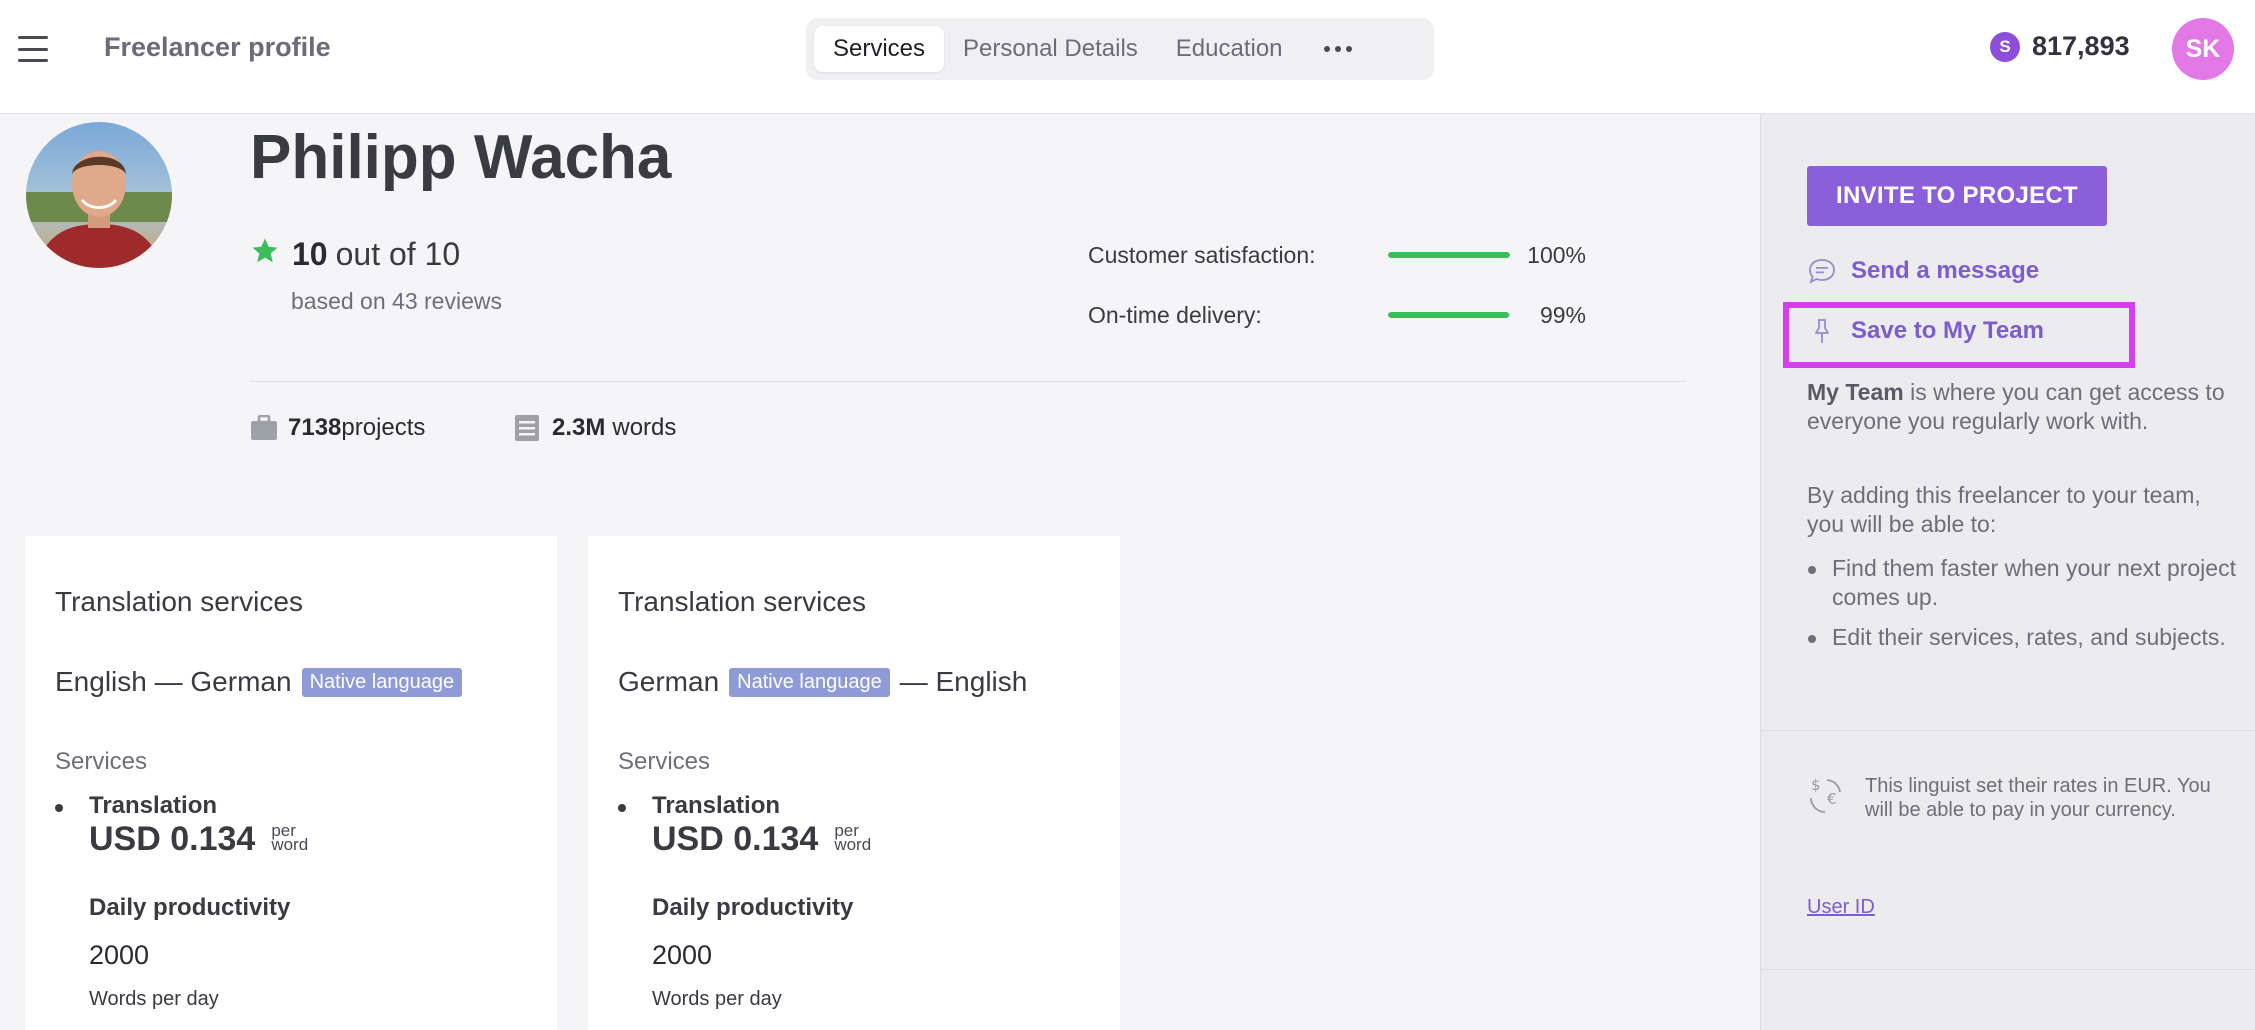  What do you see at coordinates (1841, 907) in the screenshot?
I see `user-id-link: User ID` at bounding box center [1841, 907].